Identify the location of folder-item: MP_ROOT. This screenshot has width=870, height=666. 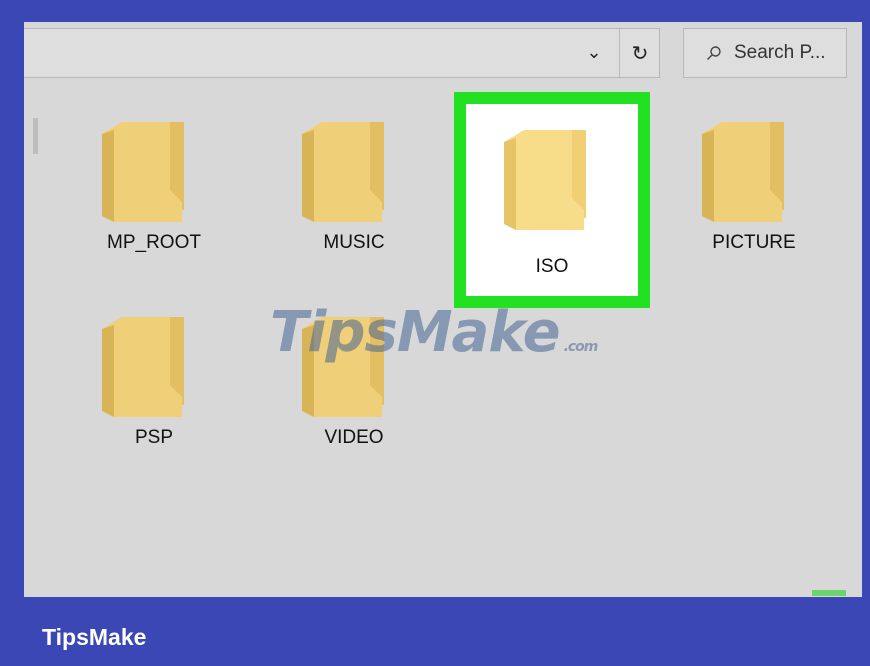
(154, 172).